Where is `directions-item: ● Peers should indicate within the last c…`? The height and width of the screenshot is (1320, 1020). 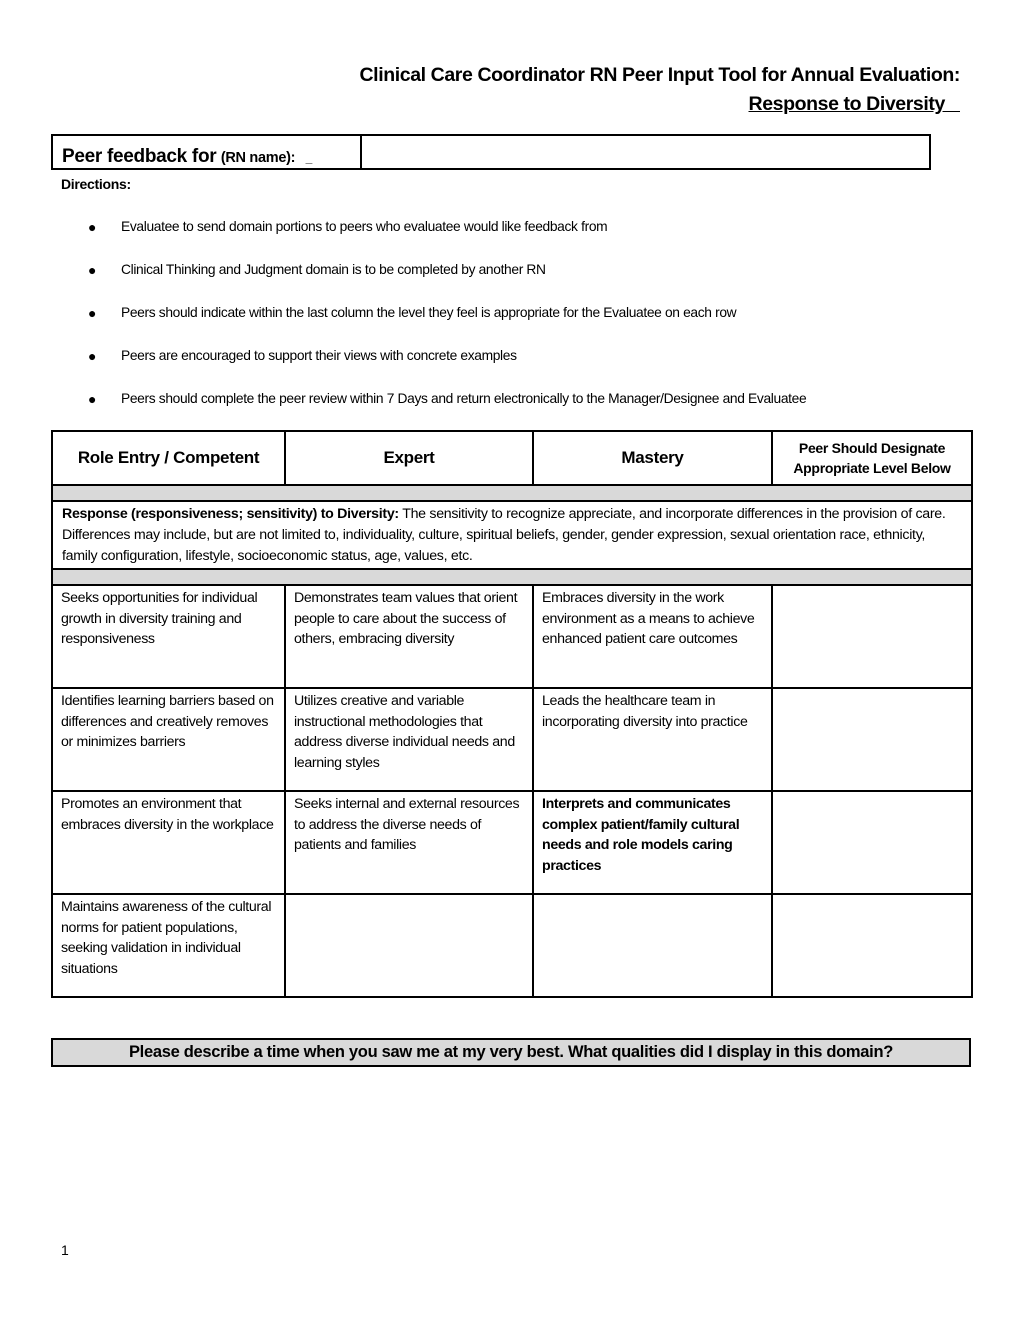
directions-item: ● Peers should indicate within the last c… is located at coordinates (447, 326).